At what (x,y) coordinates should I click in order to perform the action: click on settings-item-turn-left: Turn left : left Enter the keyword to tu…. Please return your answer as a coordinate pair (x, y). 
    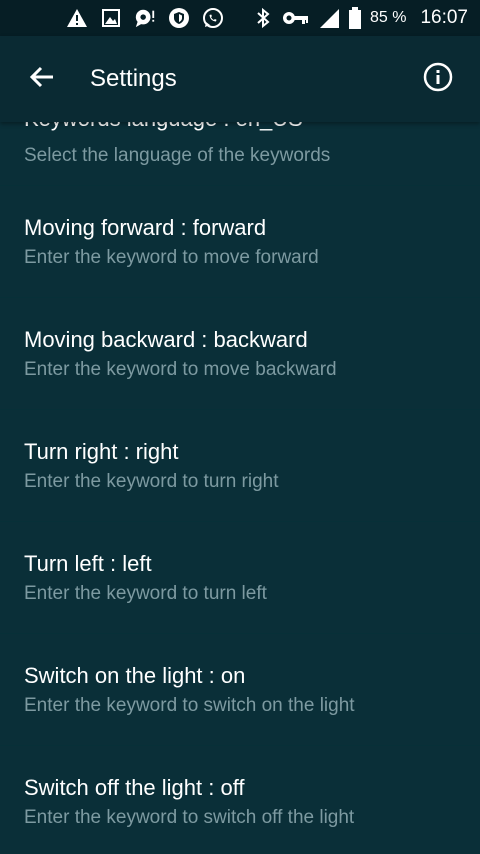
    Looking at the image, I should click on (240, 578).